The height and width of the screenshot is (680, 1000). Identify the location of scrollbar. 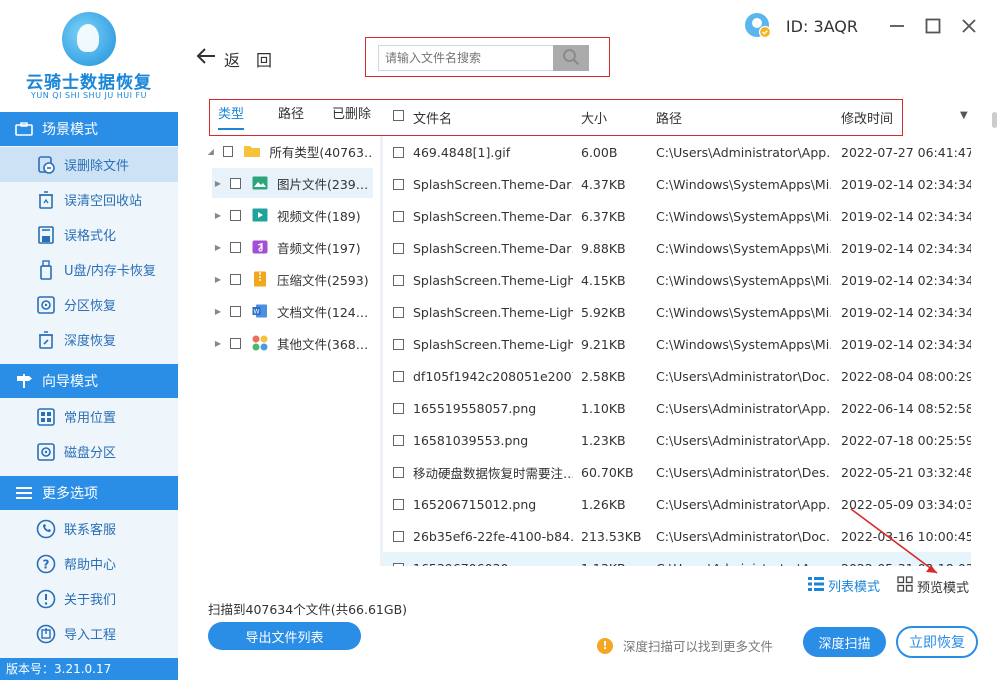
(994, 120).